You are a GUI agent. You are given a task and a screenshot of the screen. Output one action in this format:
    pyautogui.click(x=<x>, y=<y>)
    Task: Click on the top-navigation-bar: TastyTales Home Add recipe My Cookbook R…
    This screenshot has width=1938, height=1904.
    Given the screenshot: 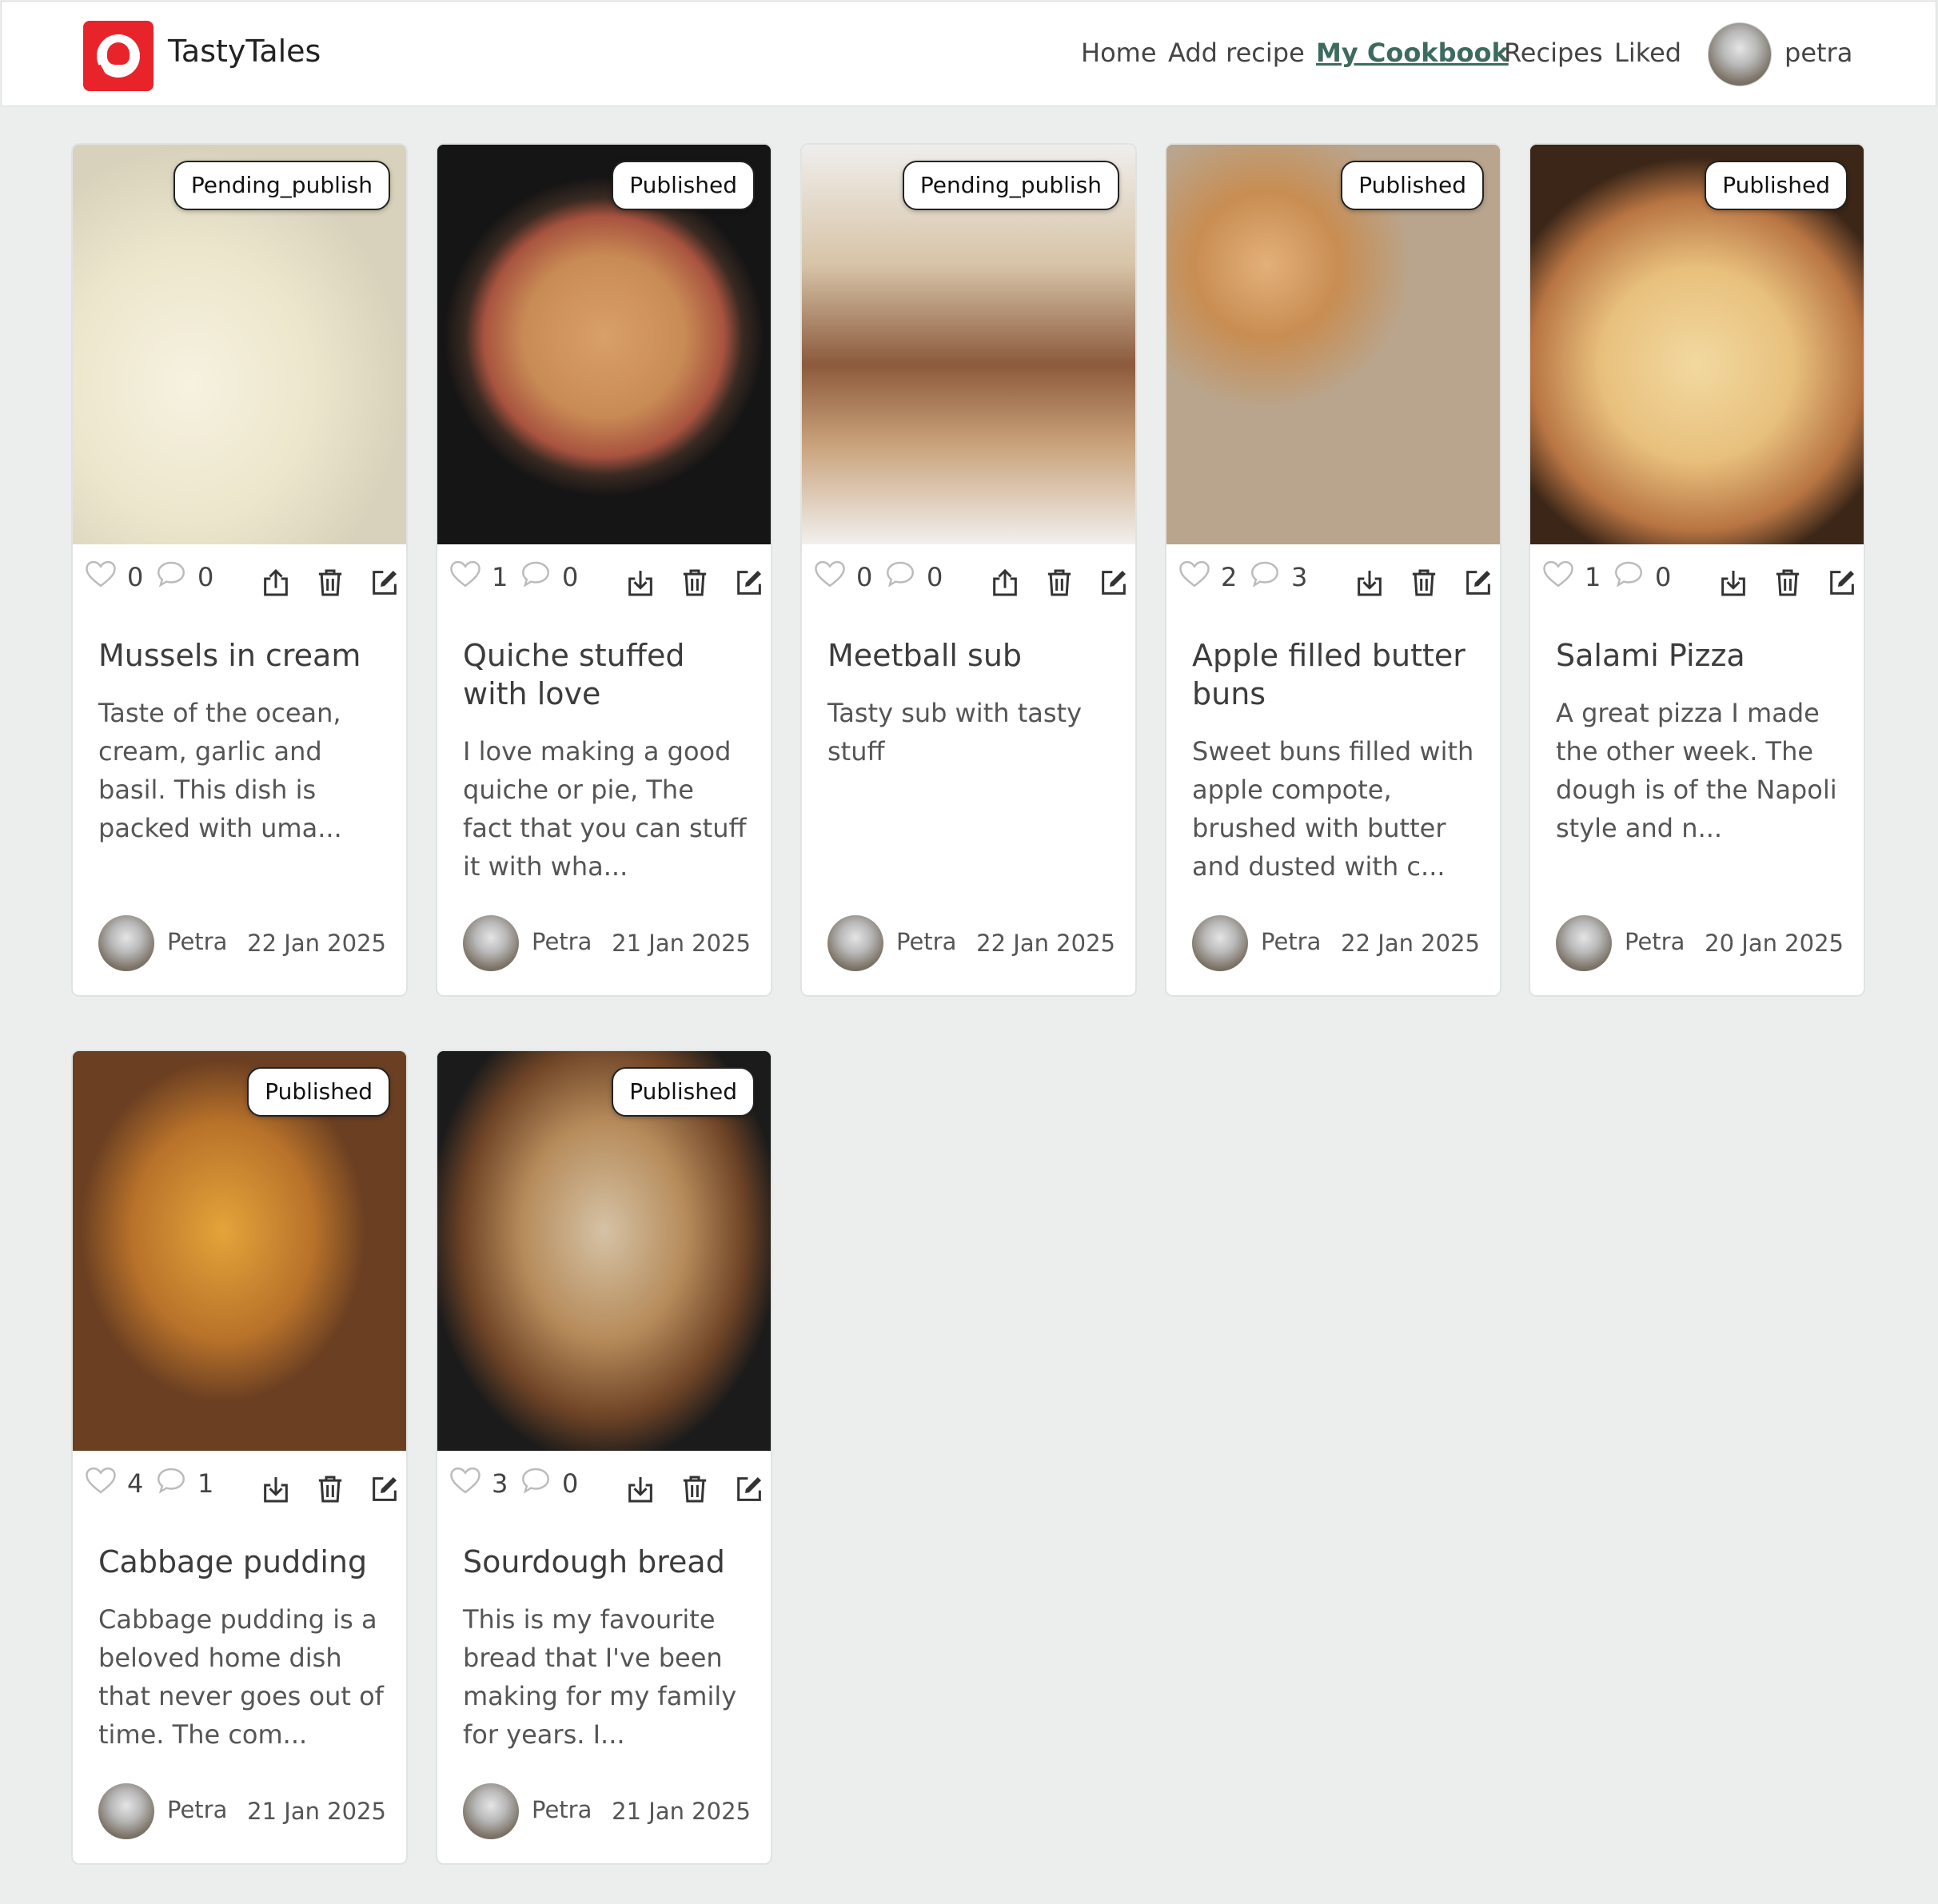 What is the action you would take?
    pyautogui.click(x=968, y=53)
    